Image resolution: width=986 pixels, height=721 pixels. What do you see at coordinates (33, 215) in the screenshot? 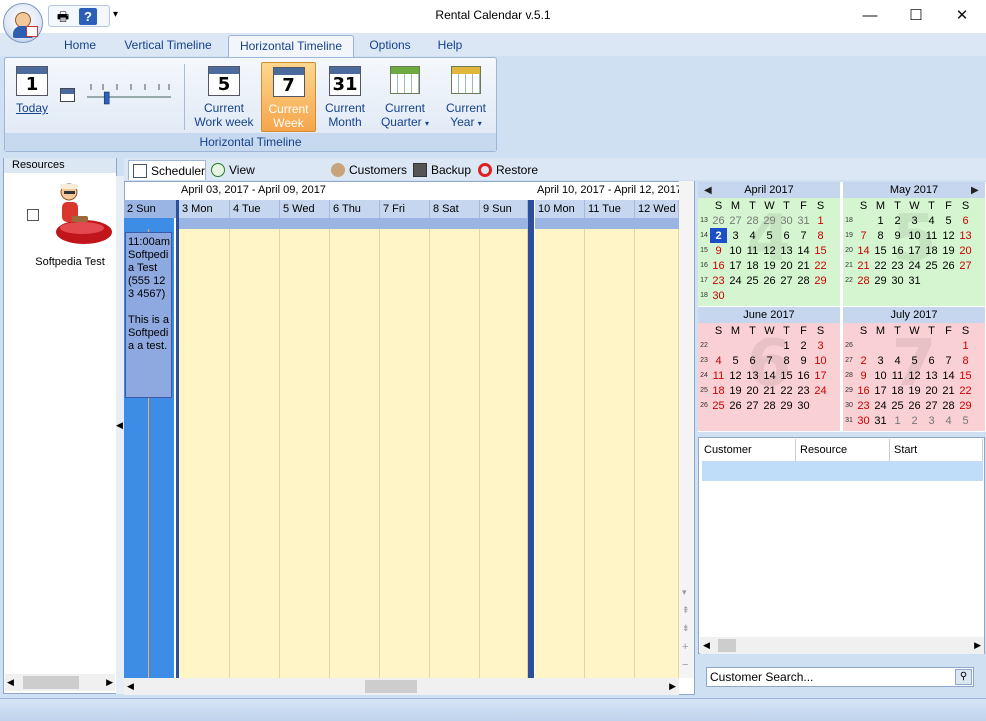
I see `resource-checkbox` at bounding box center [33, 215].